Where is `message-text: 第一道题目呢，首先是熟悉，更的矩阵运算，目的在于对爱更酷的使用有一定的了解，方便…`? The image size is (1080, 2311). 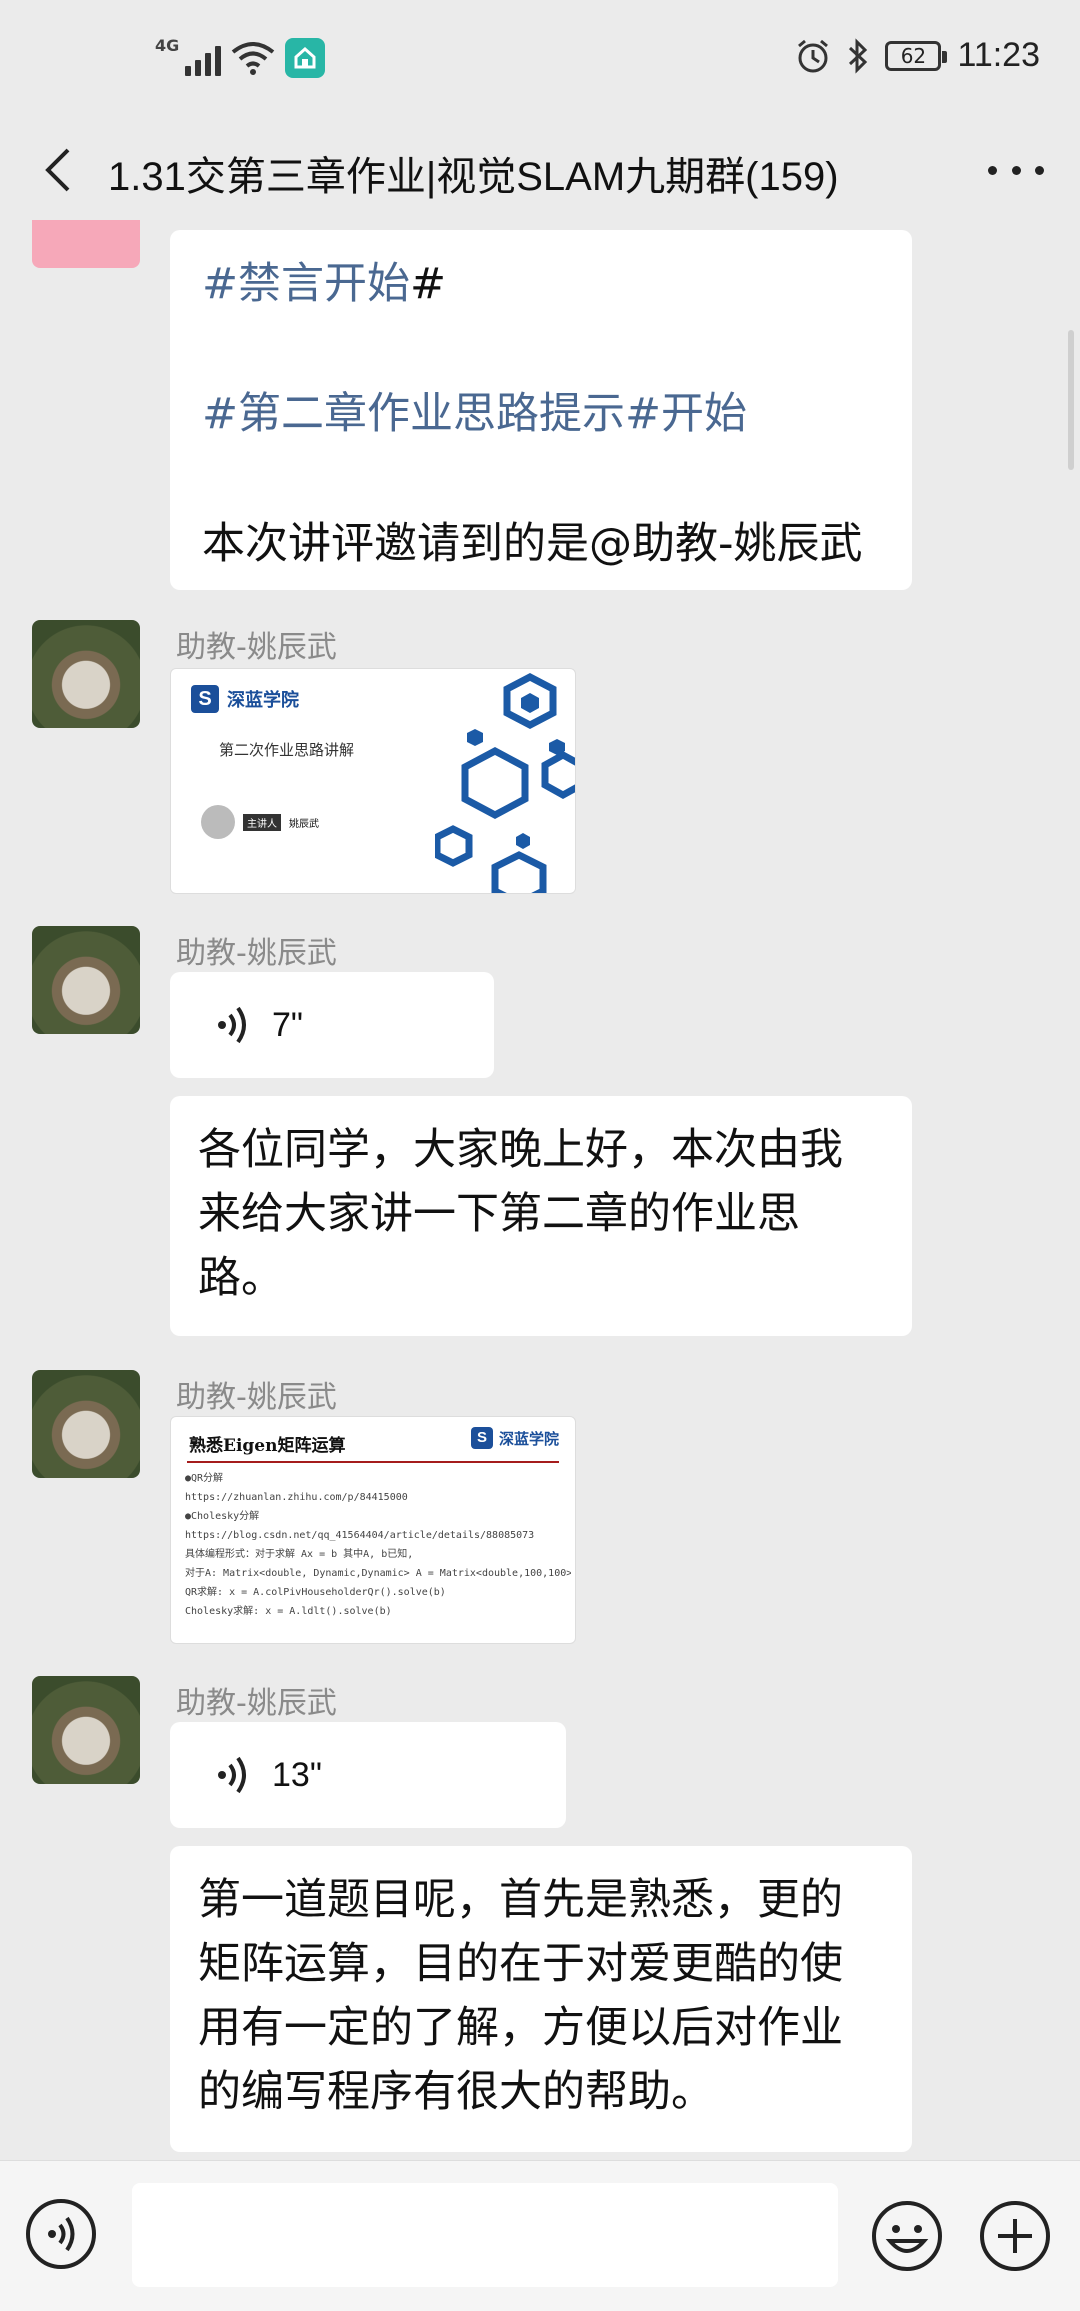
message-text: 第一道题目呢，首先是熟悉，更的矩阵运算，目的在于对爱更酷的使用有一定的了解，方便… is located at coordinates (520, 1996).